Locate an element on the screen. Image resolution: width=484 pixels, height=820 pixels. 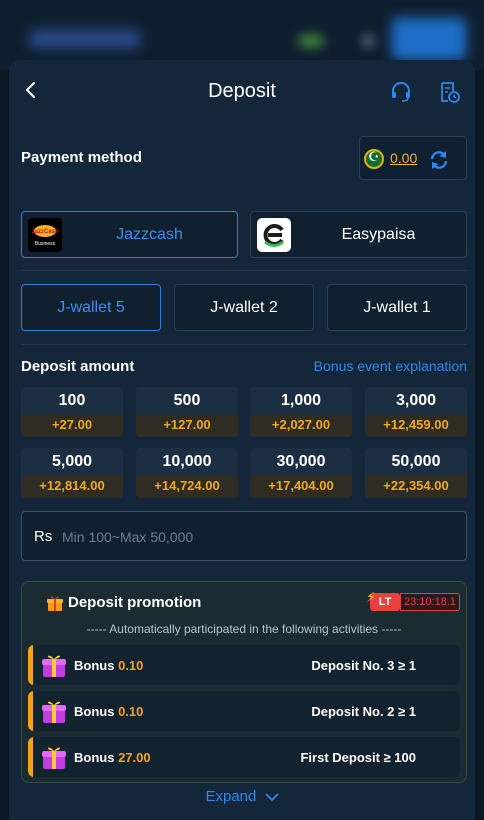
amount-bonus: +12,814.00 is located at coordinates (72, 486).